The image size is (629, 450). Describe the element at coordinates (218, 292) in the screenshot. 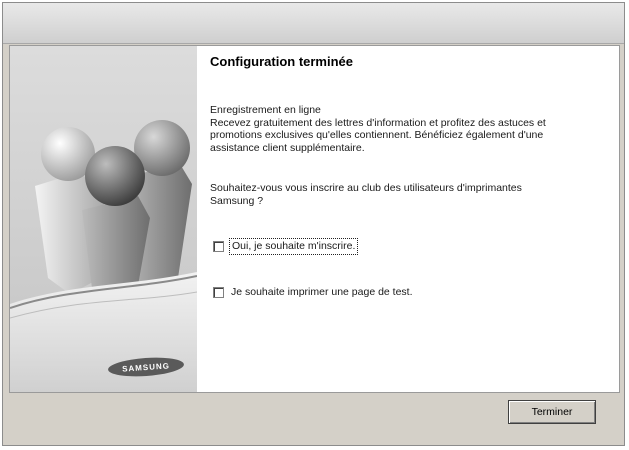

I see `test-page-checkbox` at that location.